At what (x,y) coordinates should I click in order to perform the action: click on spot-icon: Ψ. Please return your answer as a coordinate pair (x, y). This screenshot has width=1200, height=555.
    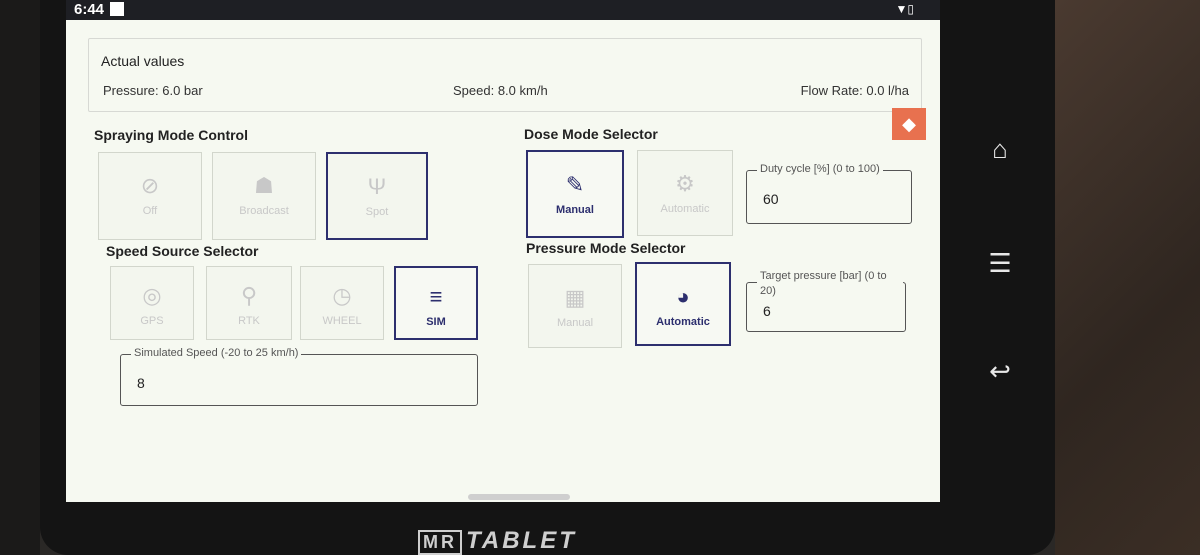
    Looking at the image, I should click on (377, 186).